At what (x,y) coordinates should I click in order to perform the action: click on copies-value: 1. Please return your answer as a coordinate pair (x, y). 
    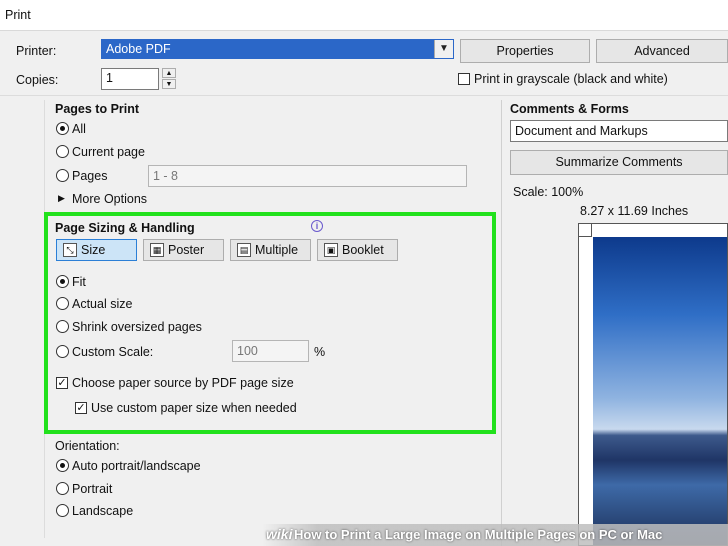
    Looking at the image, I should click on (109, 78).